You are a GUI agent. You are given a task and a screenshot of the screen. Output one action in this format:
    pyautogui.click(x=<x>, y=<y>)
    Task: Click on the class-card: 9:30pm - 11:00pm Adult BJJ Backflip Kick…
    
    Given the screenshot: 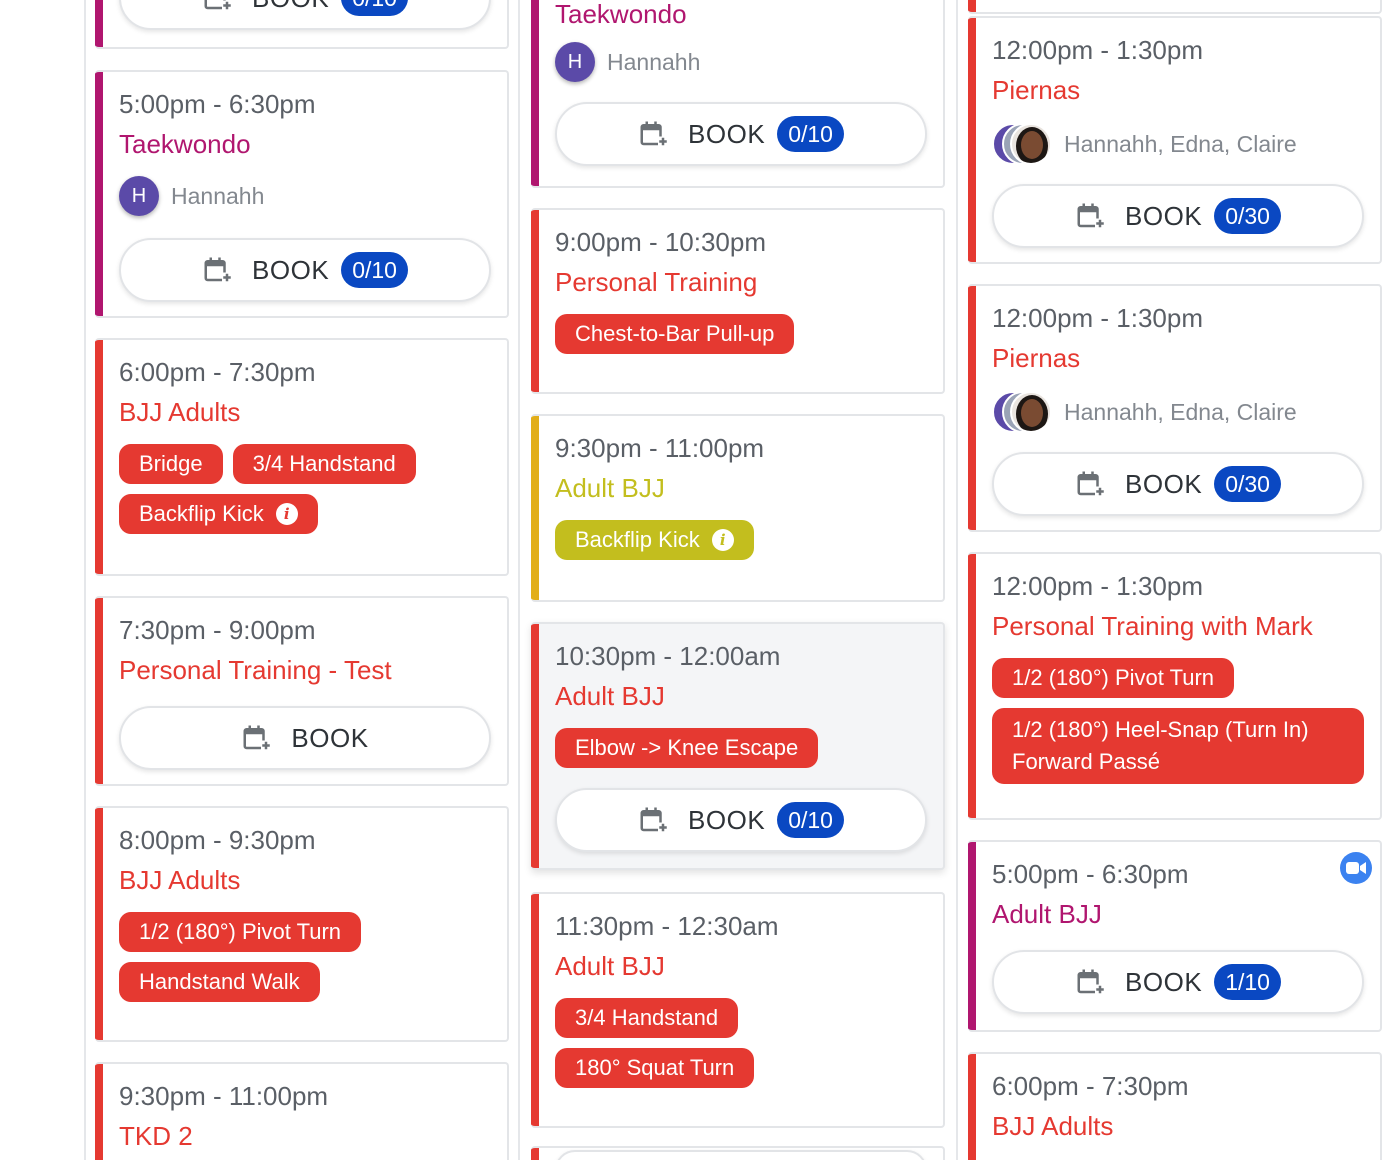 What is the action you would take?
    pyautogui.click(x=738, y=508)
    